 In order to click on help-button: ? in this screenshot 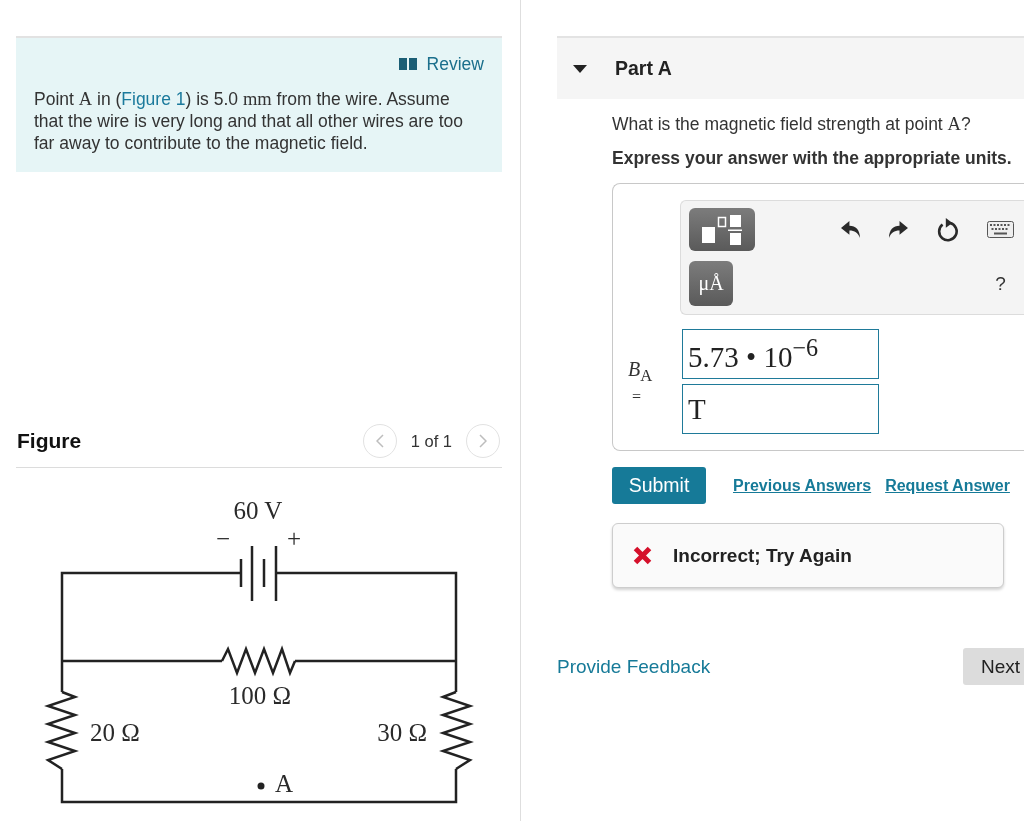, I will do `click(1000, 283)`.